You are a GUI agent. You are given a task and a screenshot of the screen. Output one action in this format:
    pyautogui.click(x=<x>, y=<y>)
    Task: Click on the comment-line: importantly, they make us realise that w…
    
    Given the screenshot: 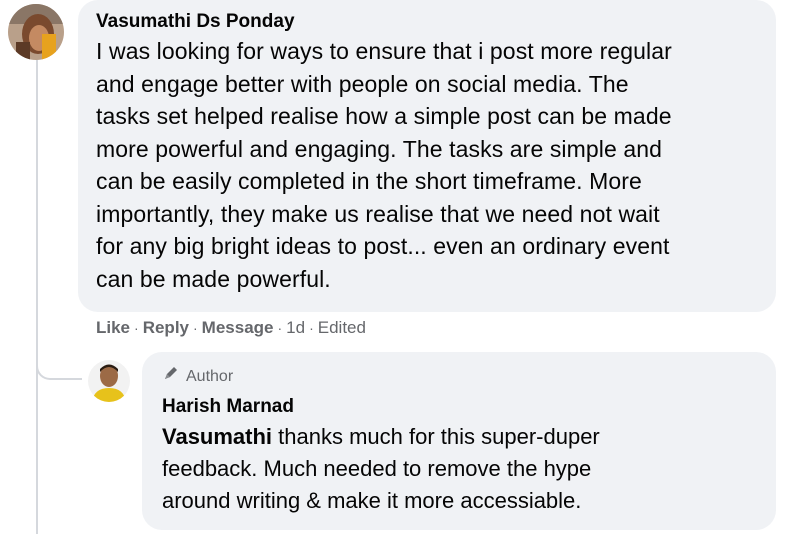 What is the action you would take?
    pyautogui.click(x=378, y=213)
    